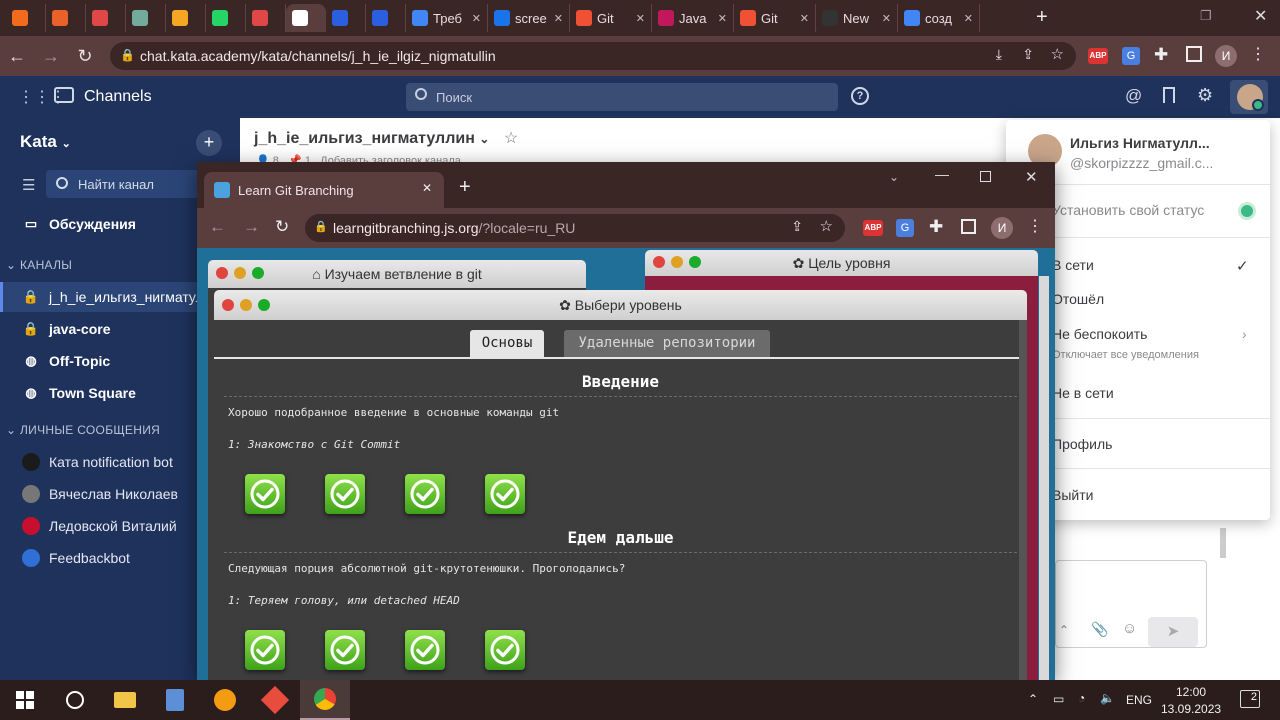 The height and width of the screenshot is (720, 1280). I want to click on message-input: ⌃ 📎 ☺ ➤, so click(1131, 604).